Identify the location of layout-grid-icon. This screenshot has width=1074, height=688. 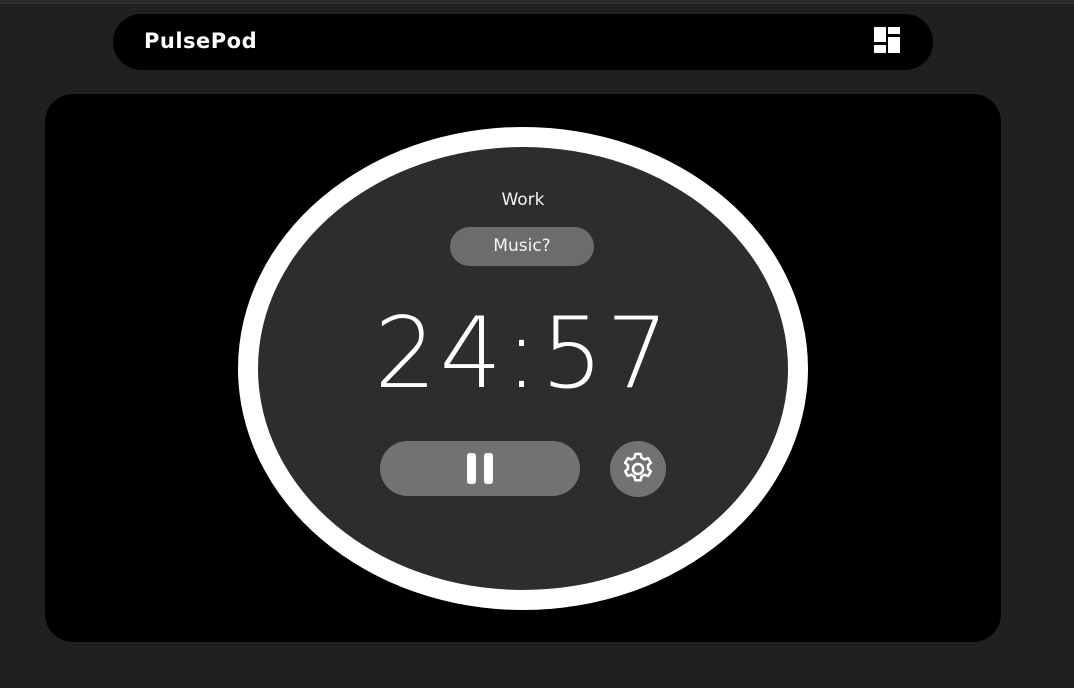
(887, 40).